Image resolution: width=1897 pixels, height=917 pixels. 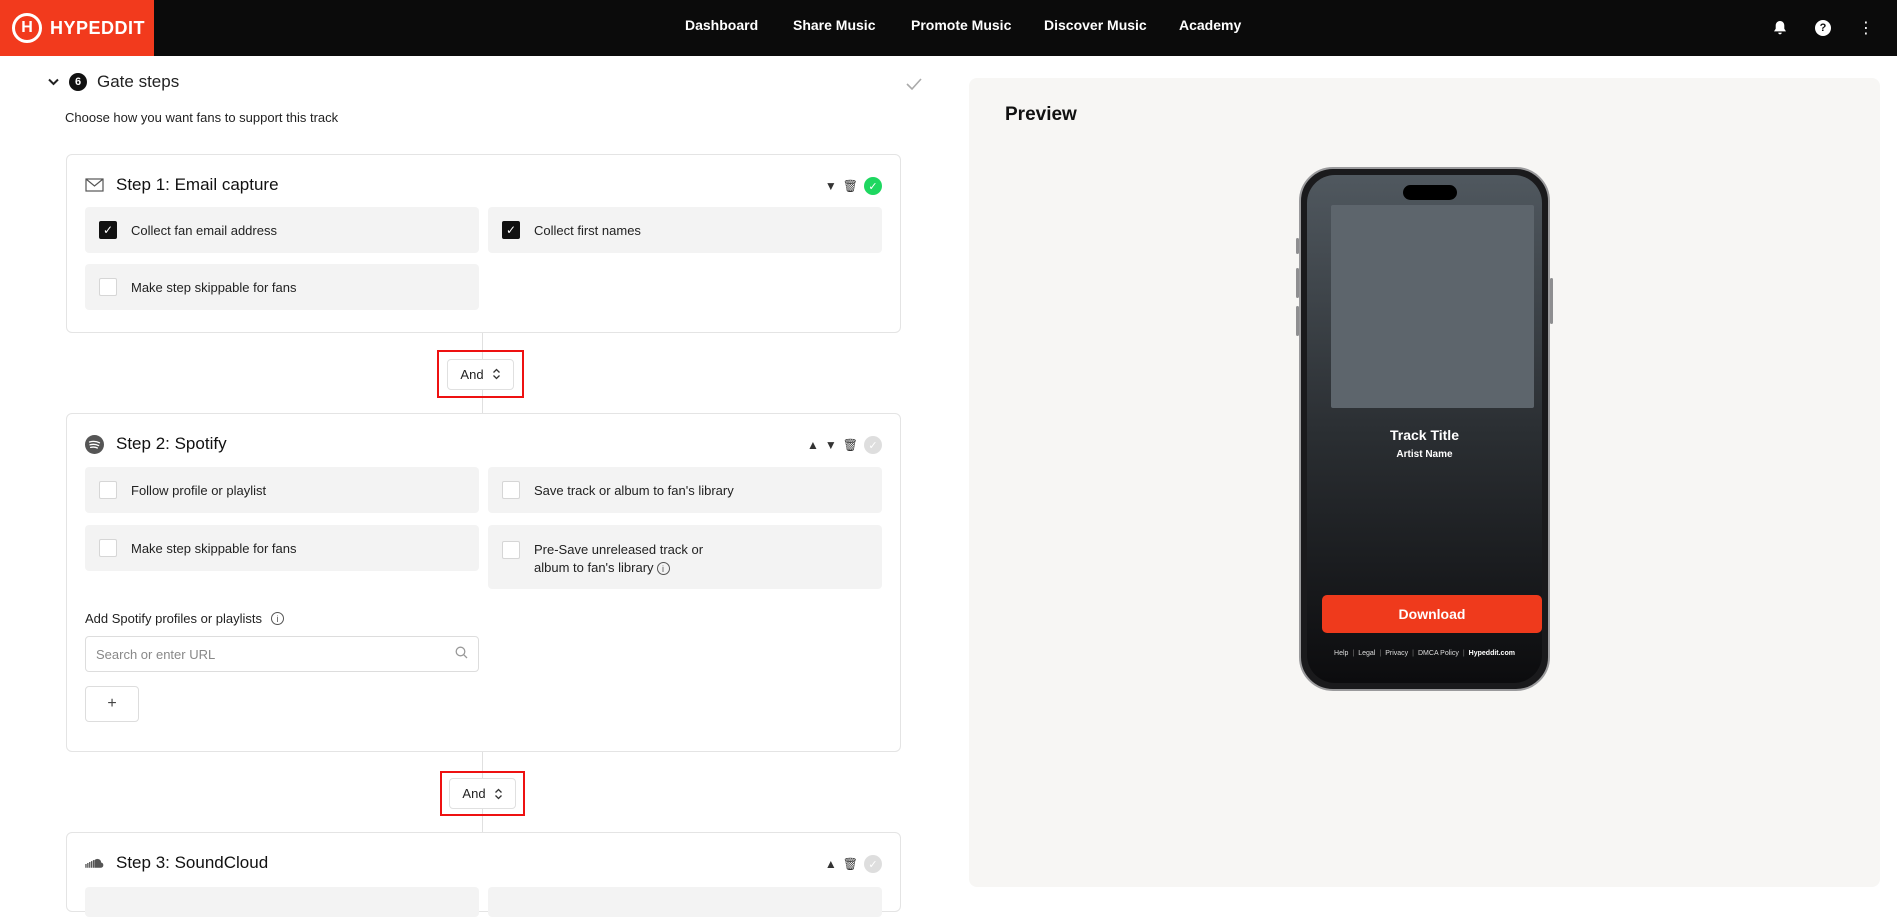 I want to click on complete-check-icon: ✓, so click(x=873, y=186).